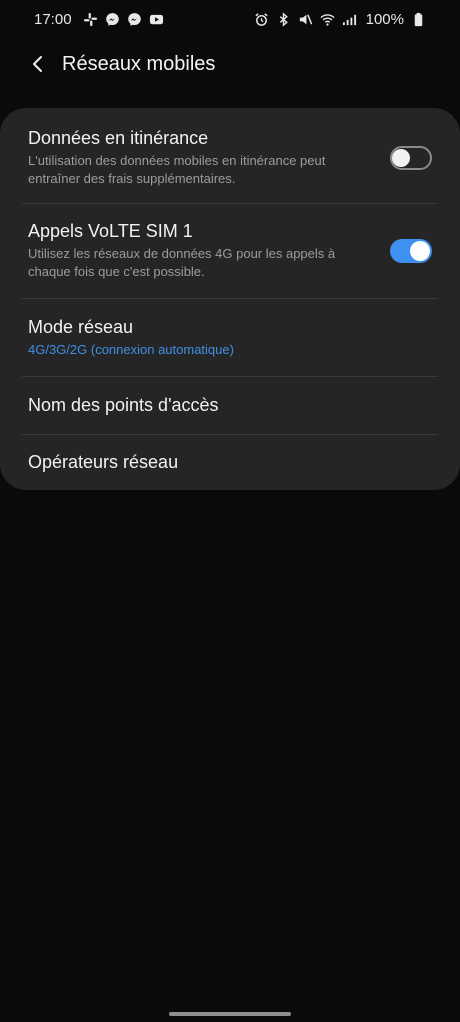 Image resolution: width=460 pixels, height=1022 pixels. I want to click on network-mode-title: Mode réseau, so click(81, 326).